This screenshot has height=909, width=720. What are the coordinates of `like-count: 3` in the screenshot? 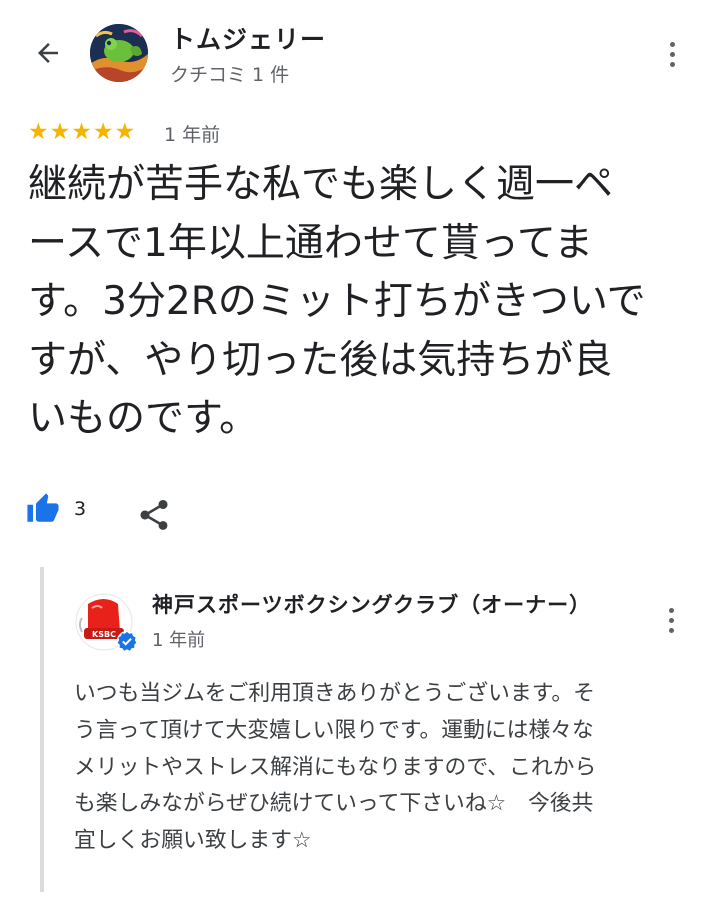 It's located at (80, 509).